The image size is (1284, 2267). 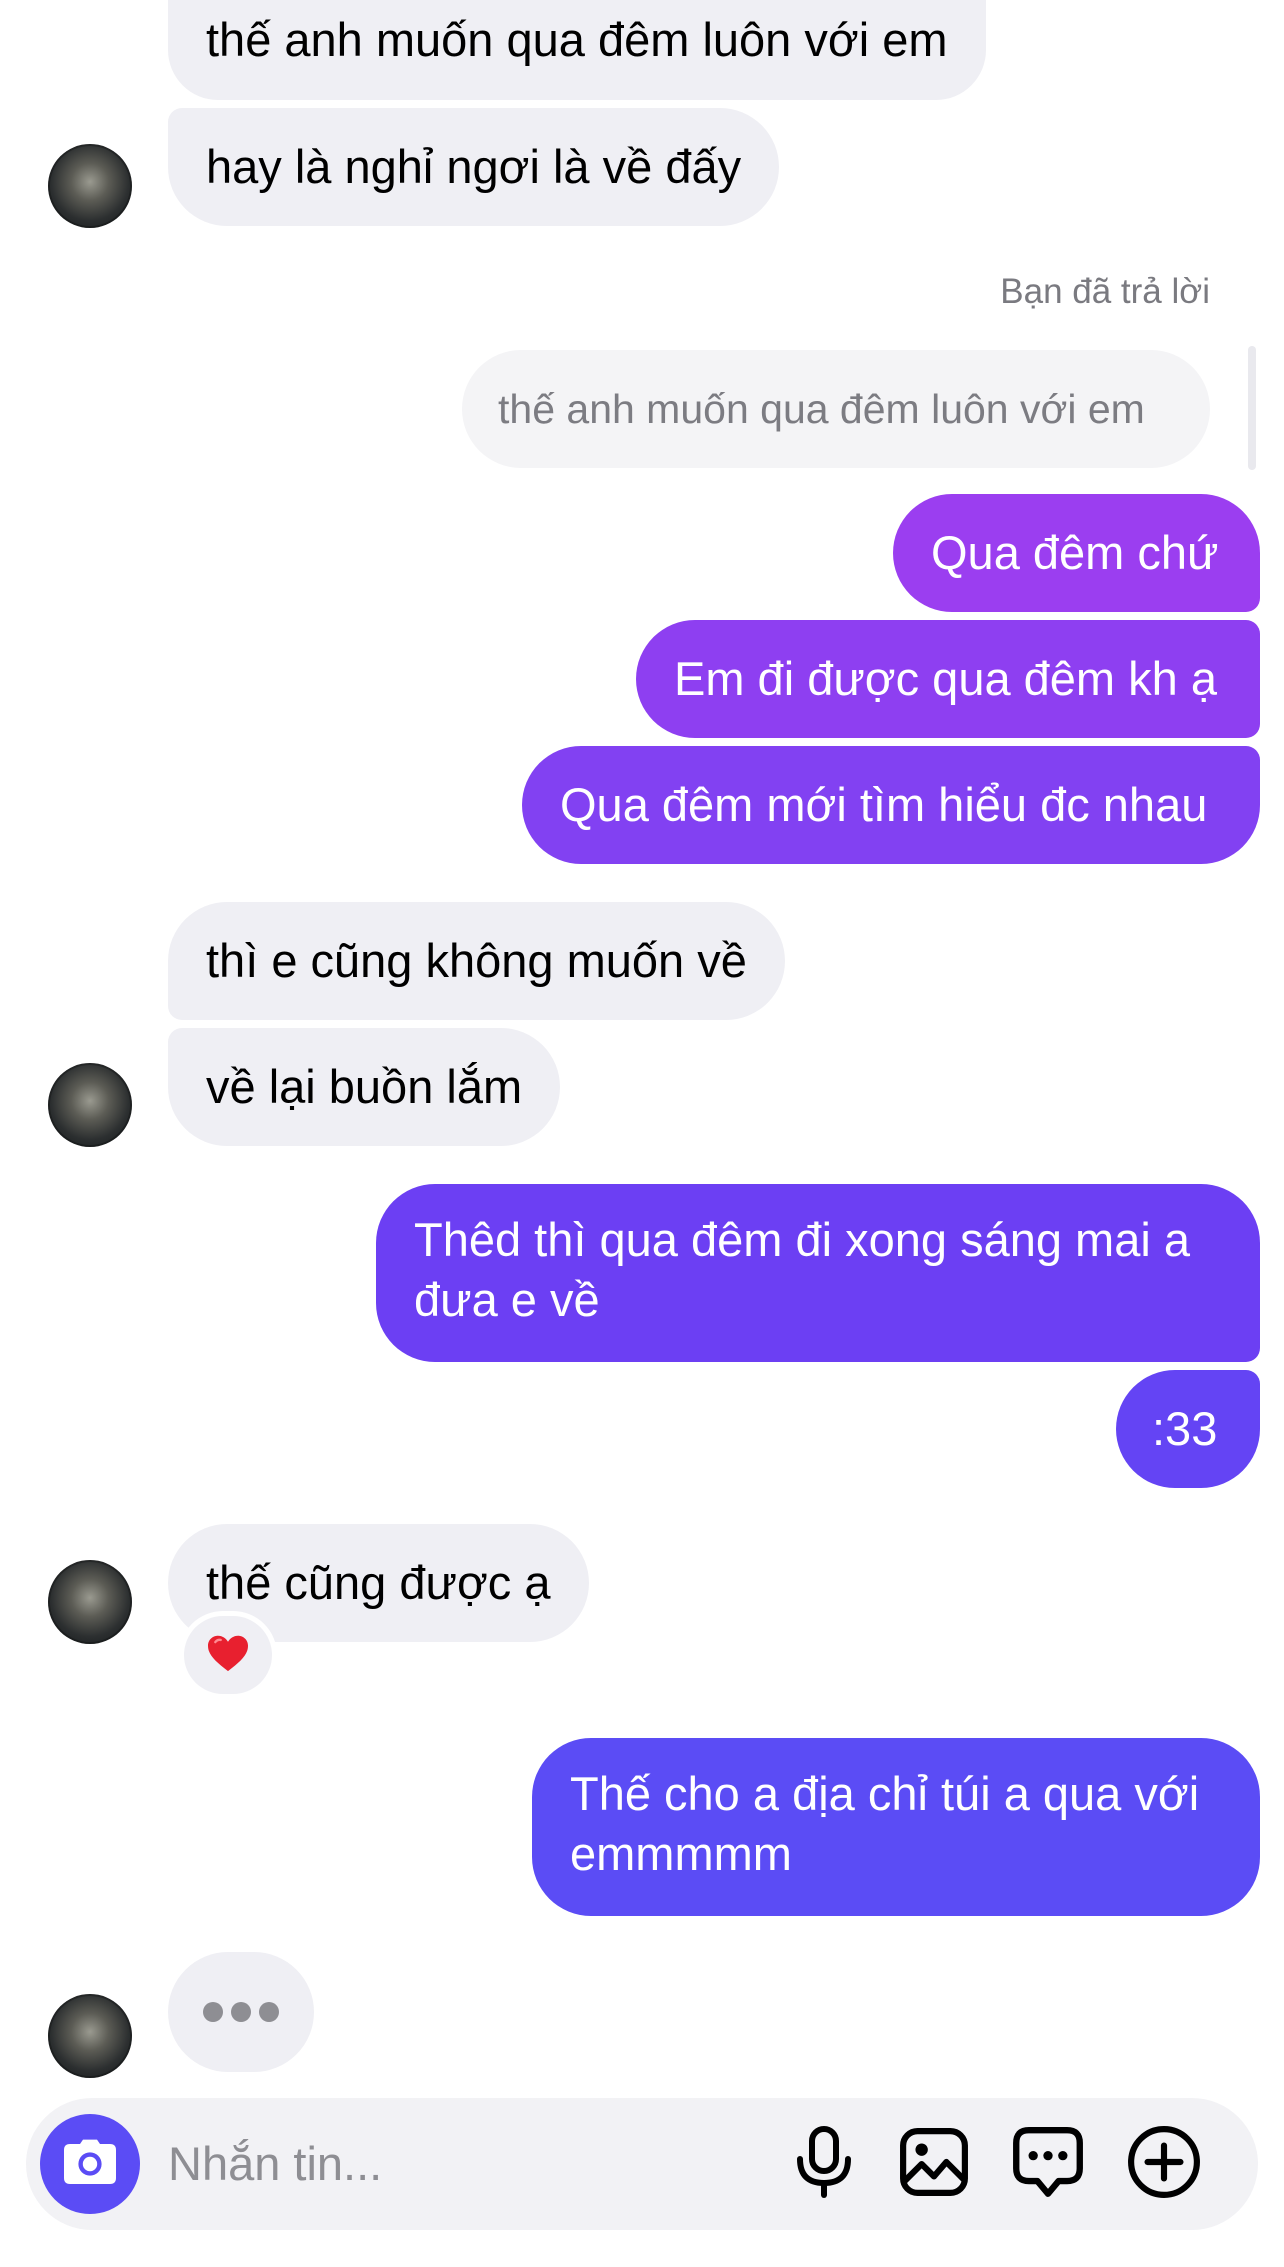 I want to click on message-outgoing: Qua đêm mới tìm hiểu đc nhau, so click(x=891, y=805).